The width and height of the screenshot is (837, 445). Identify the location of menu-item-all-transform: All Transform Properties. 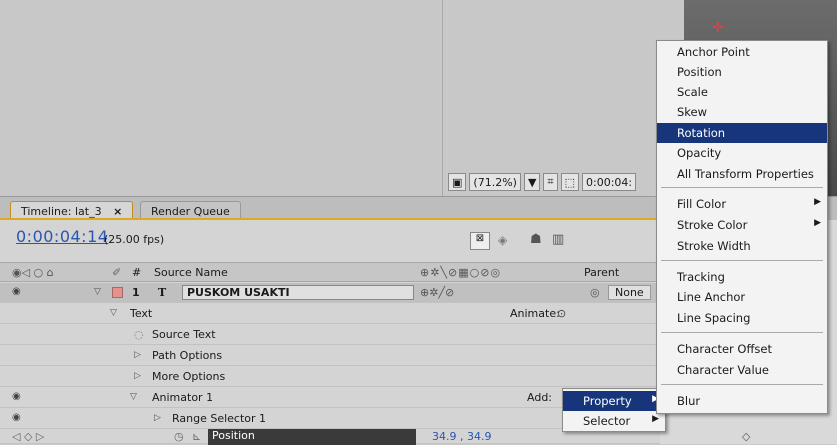
(742, 174).